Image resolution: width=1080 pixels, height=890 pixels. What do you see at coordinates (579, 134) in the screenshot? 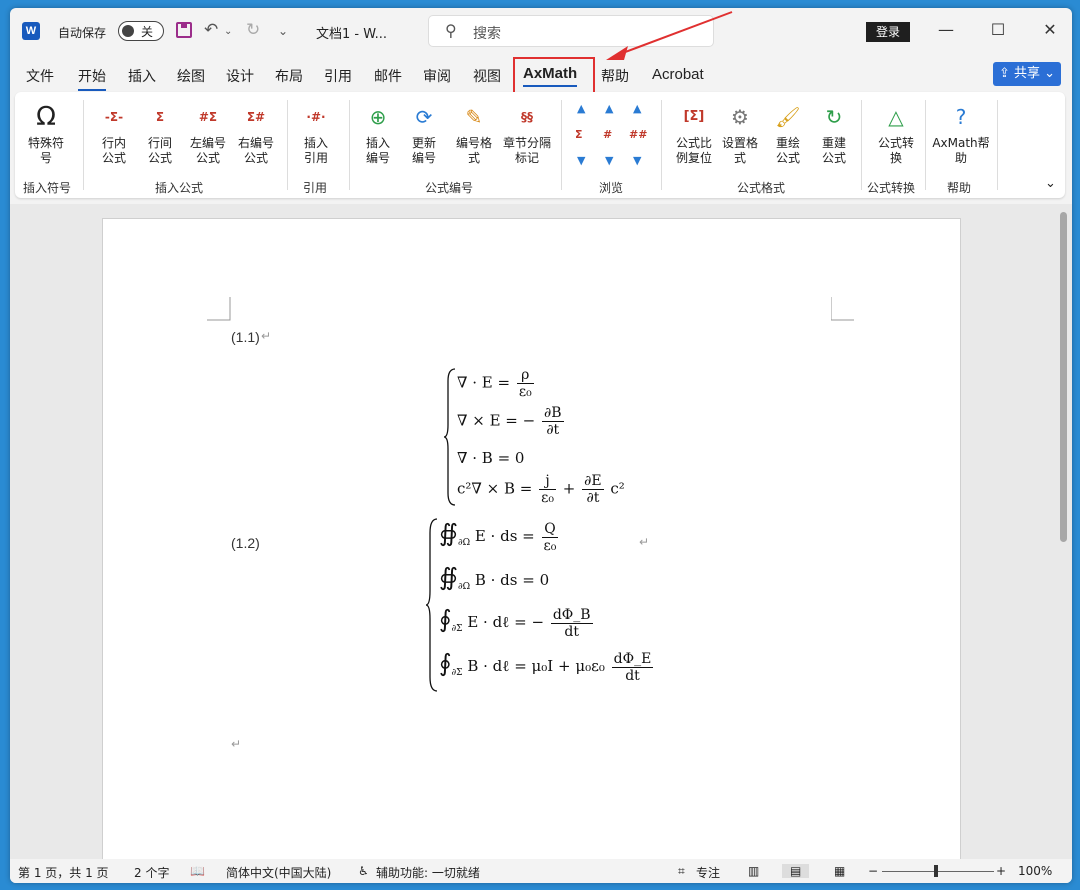
I see `browse-formula-icon: Σ` at bounding box center [579, 134].